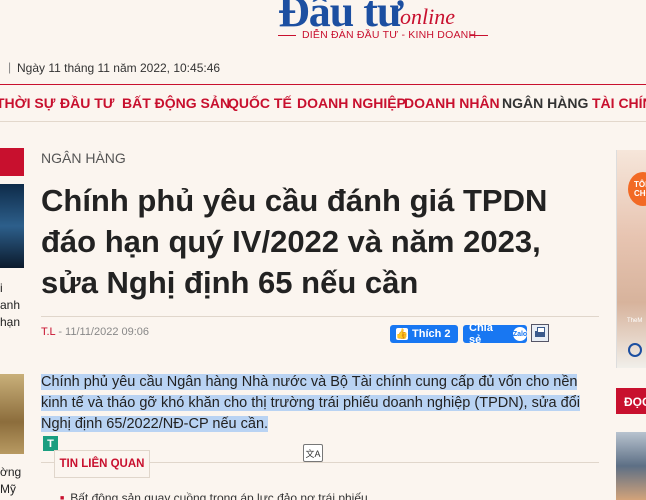  What do you see at coordinates (102, 464) in the screenshot?
I see `related-news-tab: TIN LIÊN QUAN` at bounding box center [102, 464].